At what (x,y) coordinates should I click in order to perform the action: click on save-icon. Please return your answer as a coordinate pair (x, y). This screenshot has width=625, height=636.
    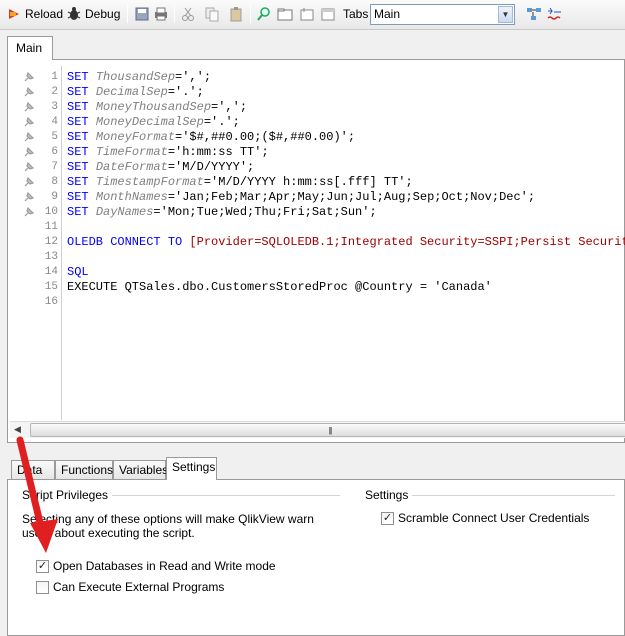
    Looking at the image, I should click on (142, 14).